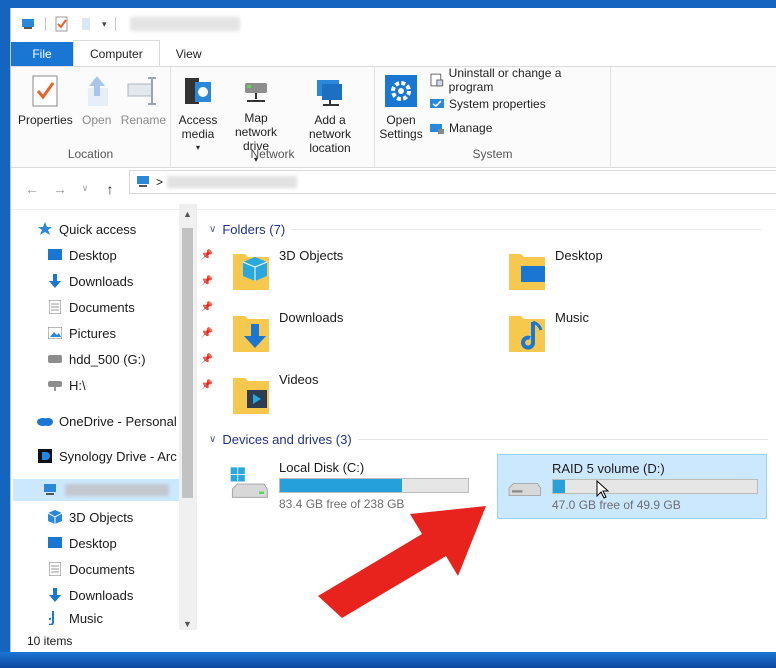  I want to click on pictures-icon, so click(55, 333).